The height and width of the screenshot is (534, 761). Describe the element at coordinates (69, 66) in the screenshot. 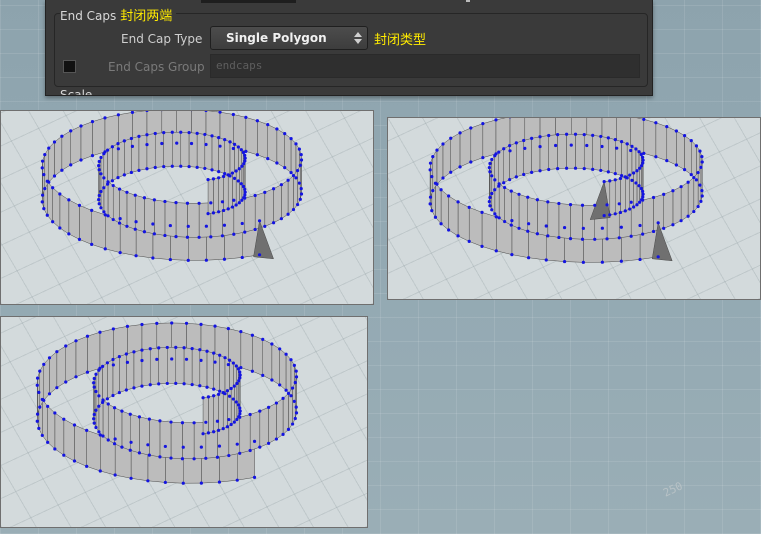

I see `end-caps-group-checkbox` at that location.